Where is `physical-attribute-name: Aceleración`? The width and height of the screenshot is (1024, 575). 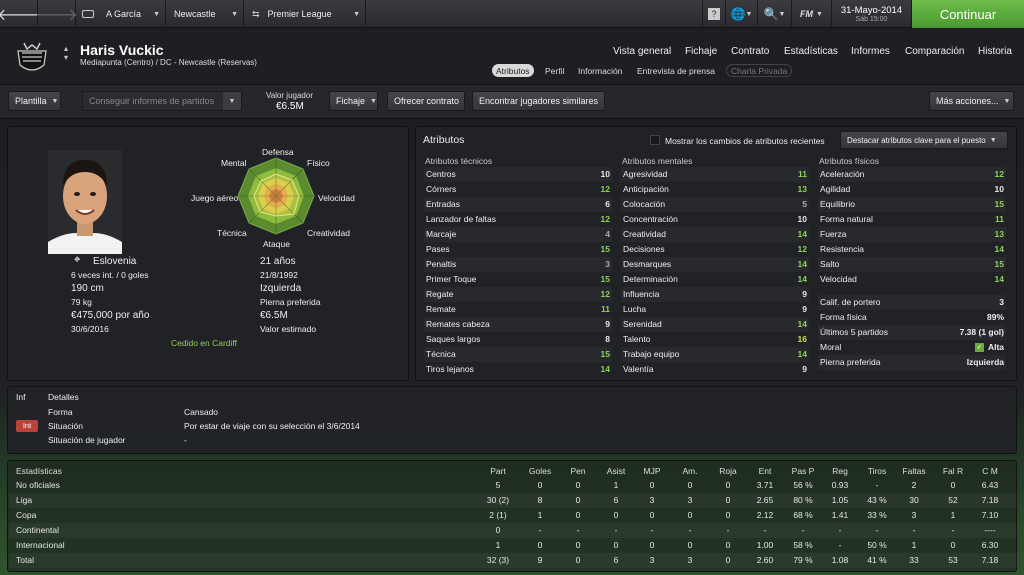 physical-attribute-name: Aceleración is located at coordinates (842, 174).